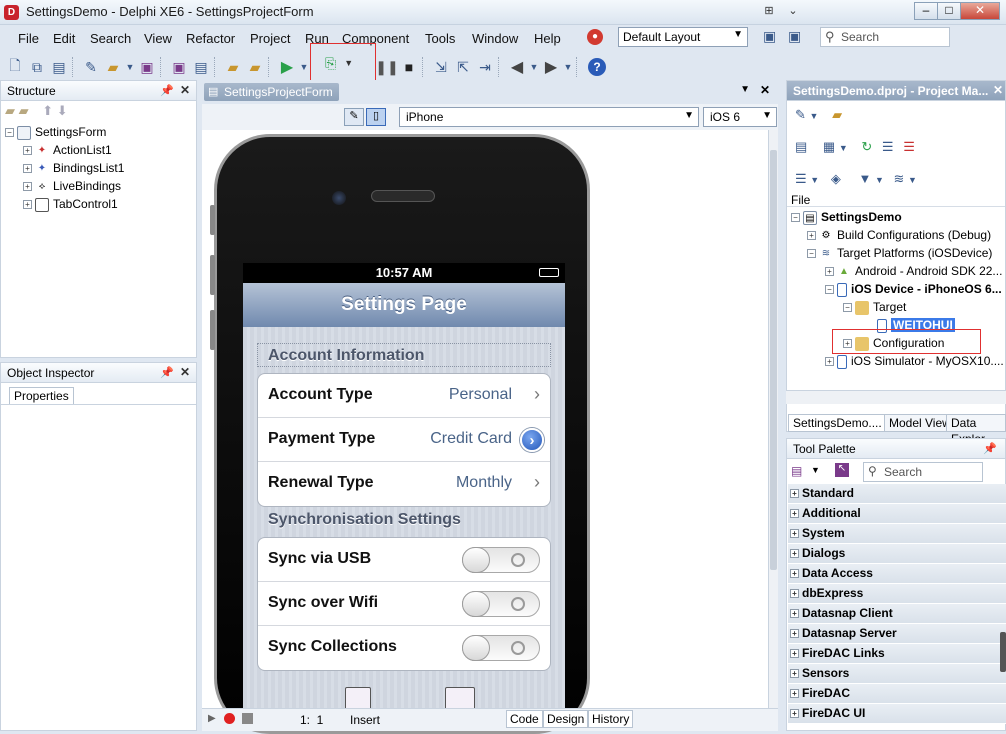 The height and width of the screenshot is (734, 1006). Describe the element at coordinates (595, 37) in the screenshot. I see `layout-icon: ●` at that location.